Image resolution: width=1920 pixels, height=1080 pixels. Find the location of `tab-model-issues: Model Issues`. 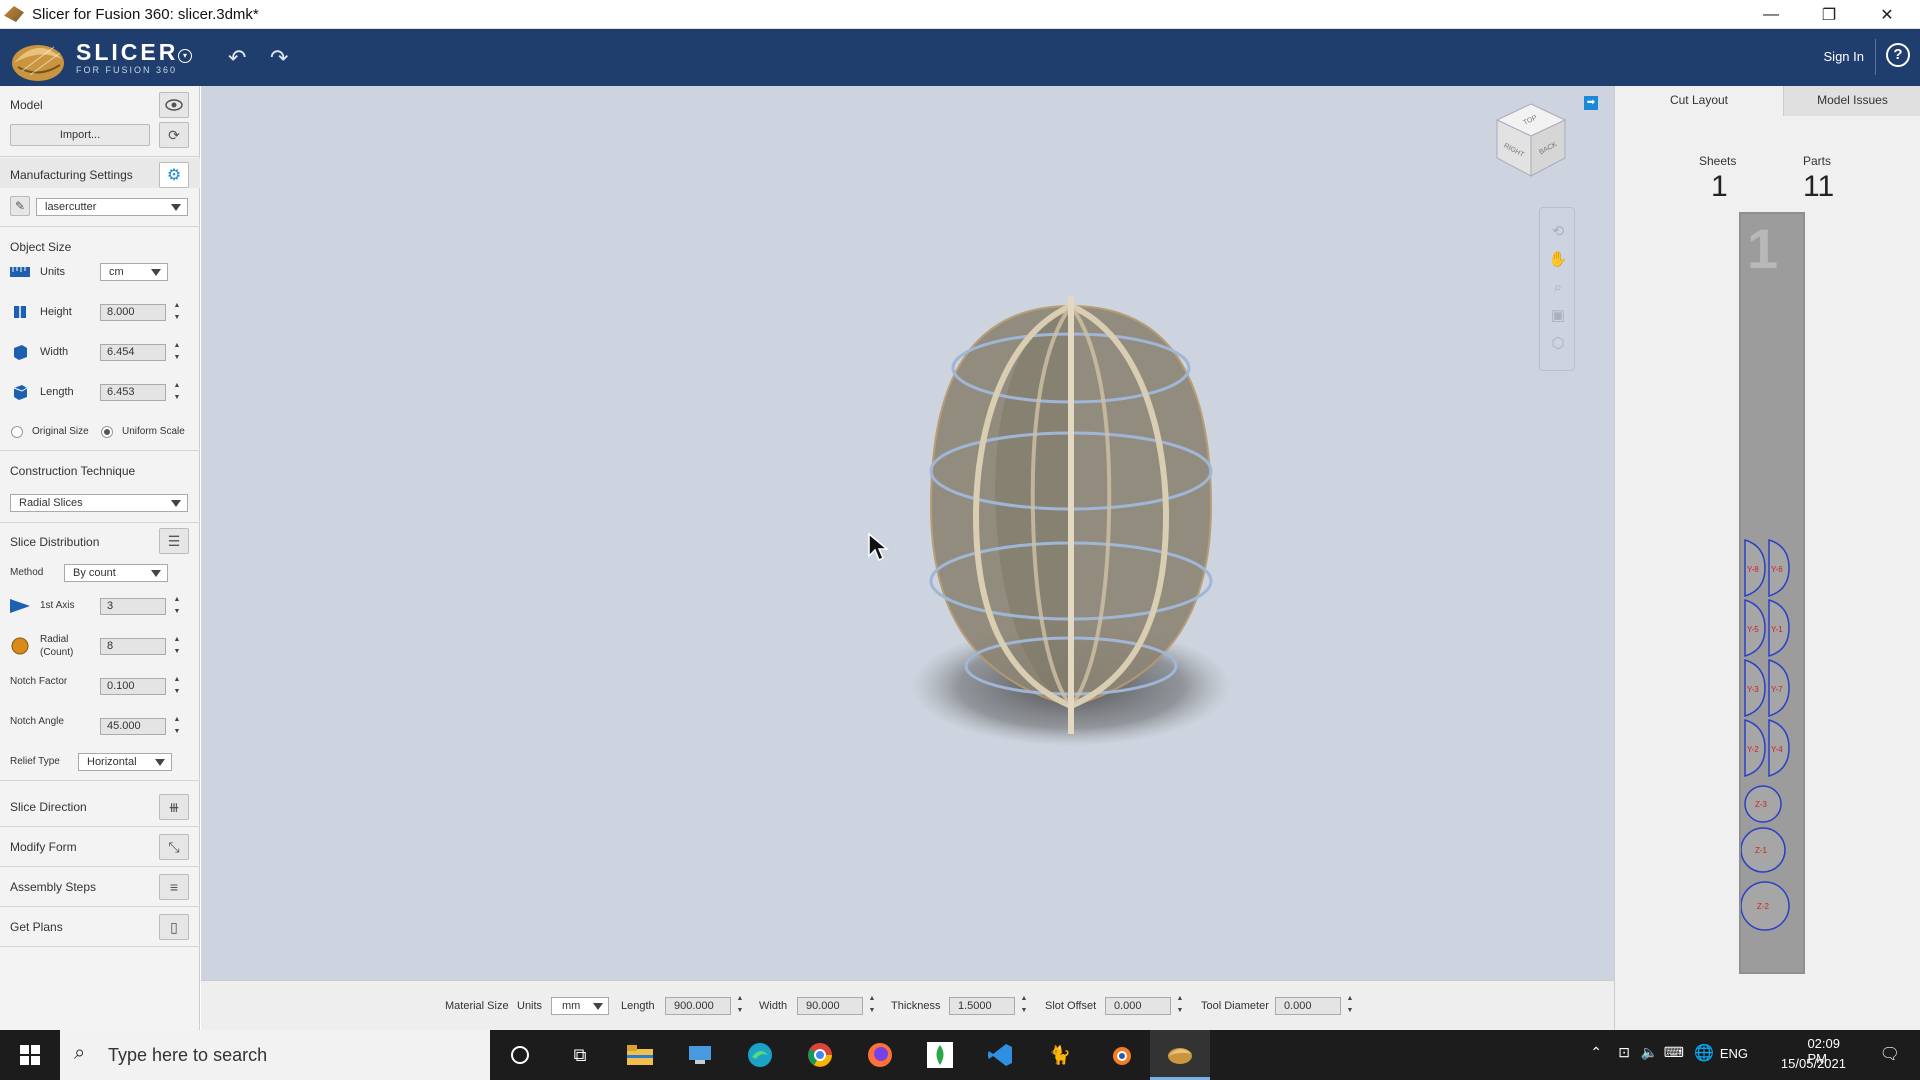

tab-model-issues: Model Issues is located at coordinates (1851, 101).